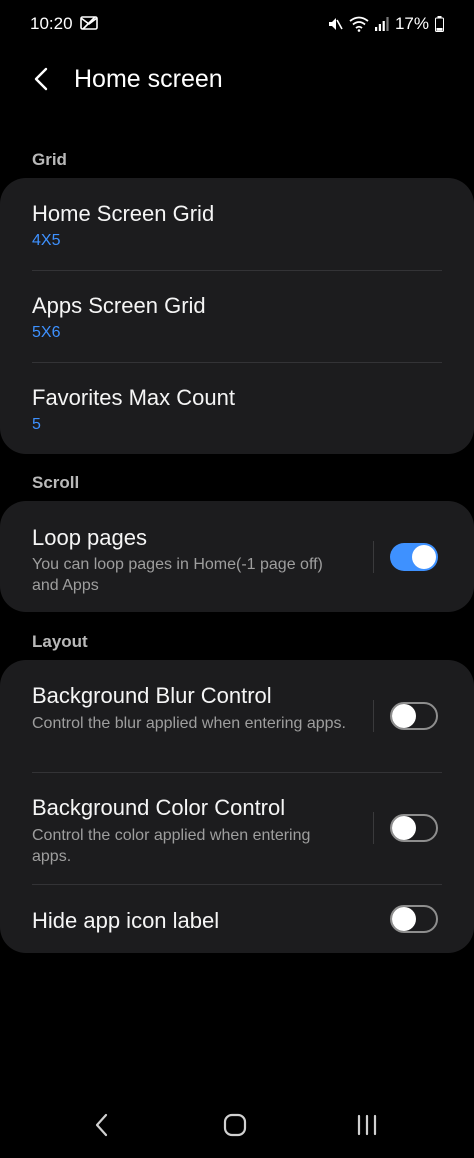 This screenshot has width=474, height=1158. I want to click on navigation-bar, so click(237, 1128).